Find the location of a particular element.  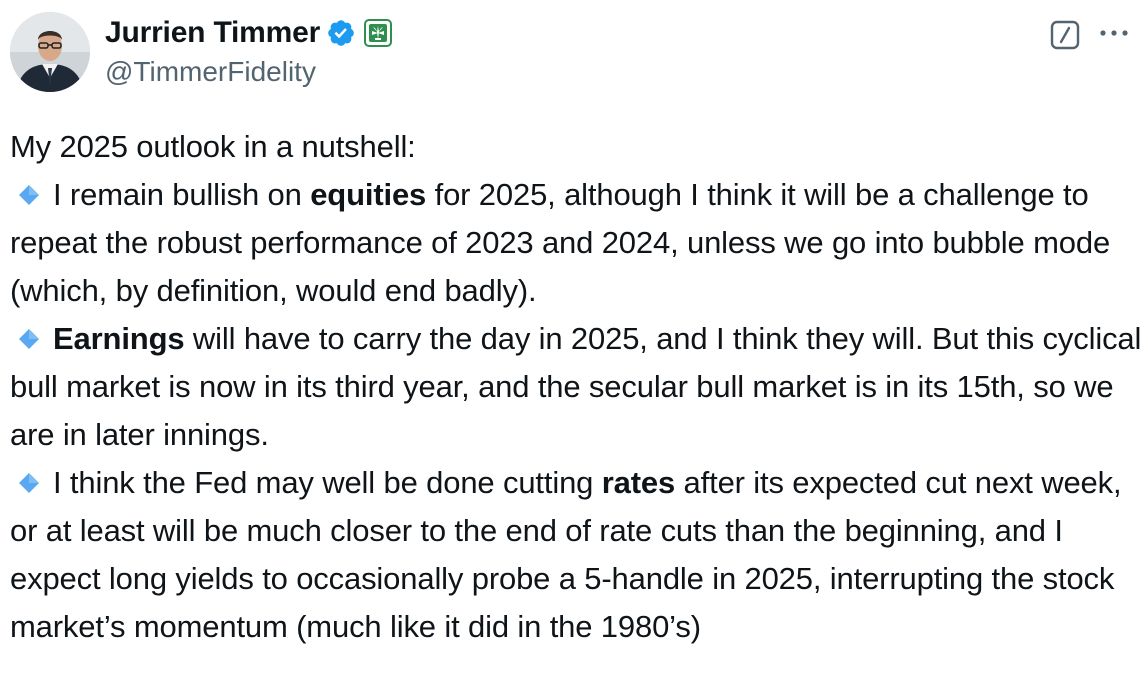

name-row: Jurrien Timmer is located at coordinates (249, 33).